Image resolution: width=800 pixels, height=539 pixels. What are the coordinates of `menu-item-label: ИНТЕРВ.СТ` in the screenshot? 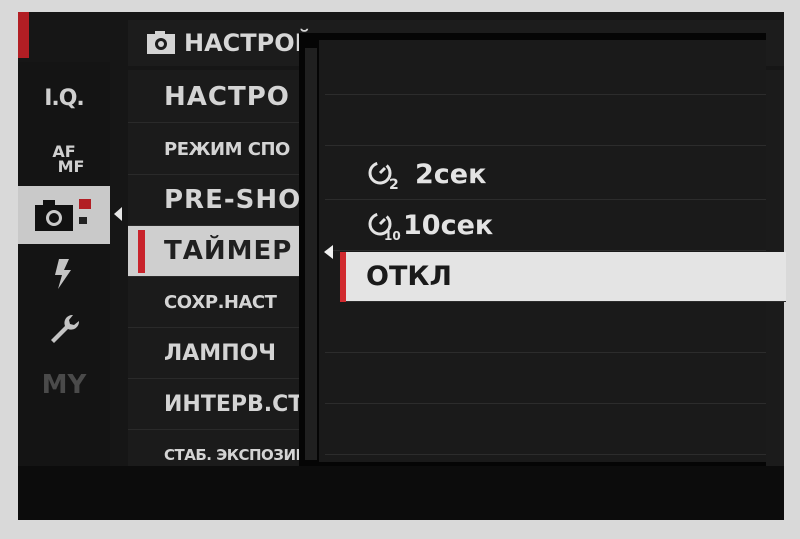 It's located at (234, 404).